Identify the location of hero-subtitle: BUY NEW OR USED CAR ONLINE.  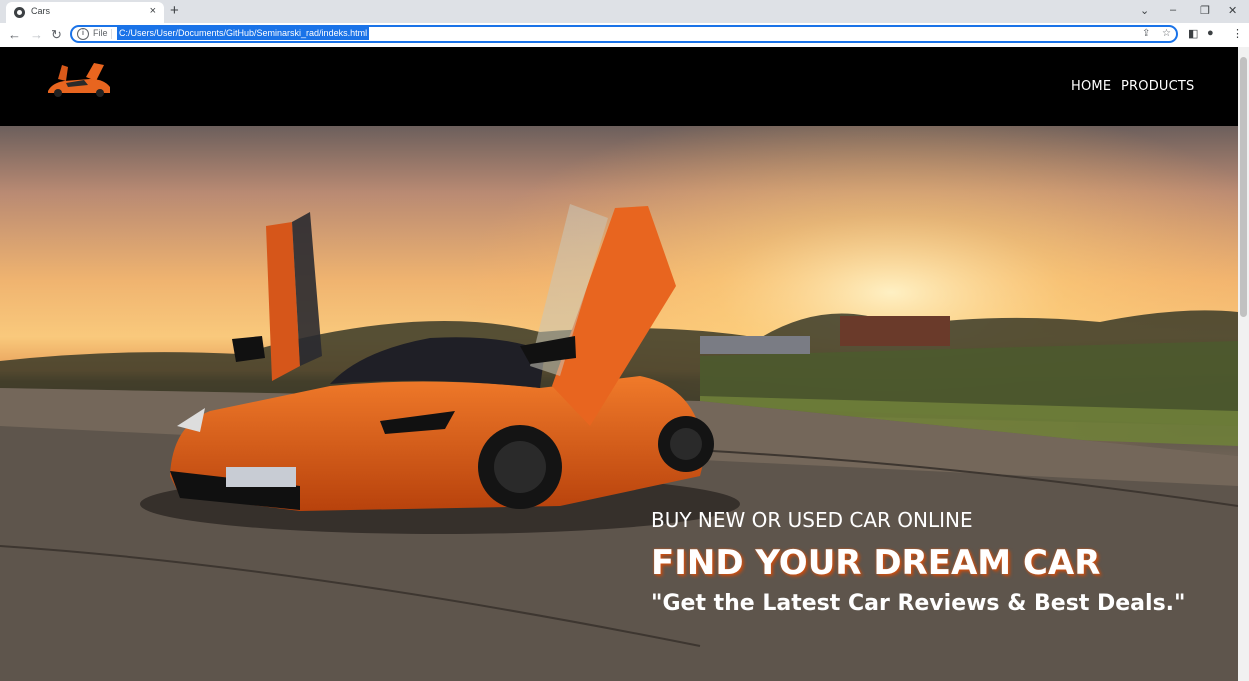
(812, 520).